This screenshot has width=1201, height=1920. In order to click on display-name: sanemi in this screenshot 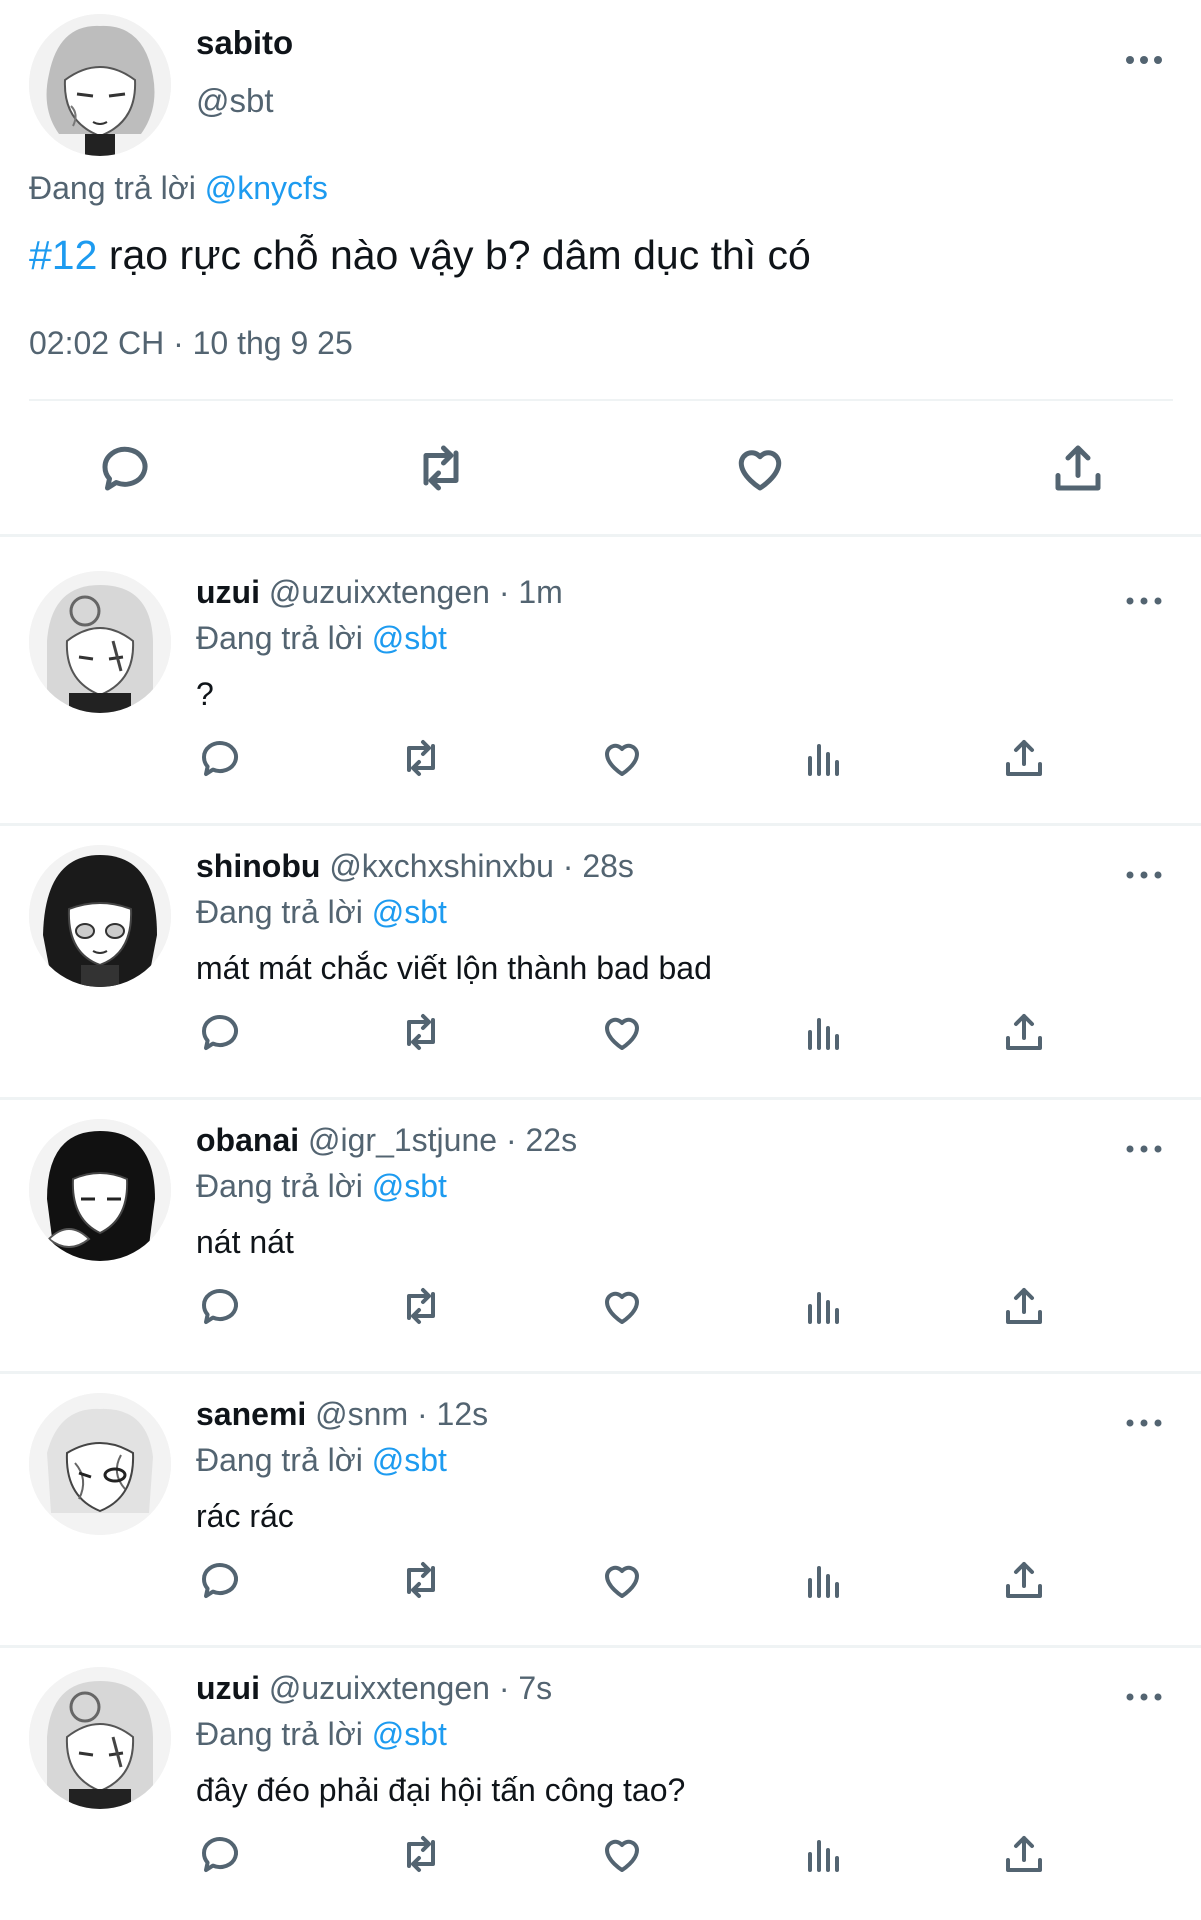, I will do `click(251, 1414)`.